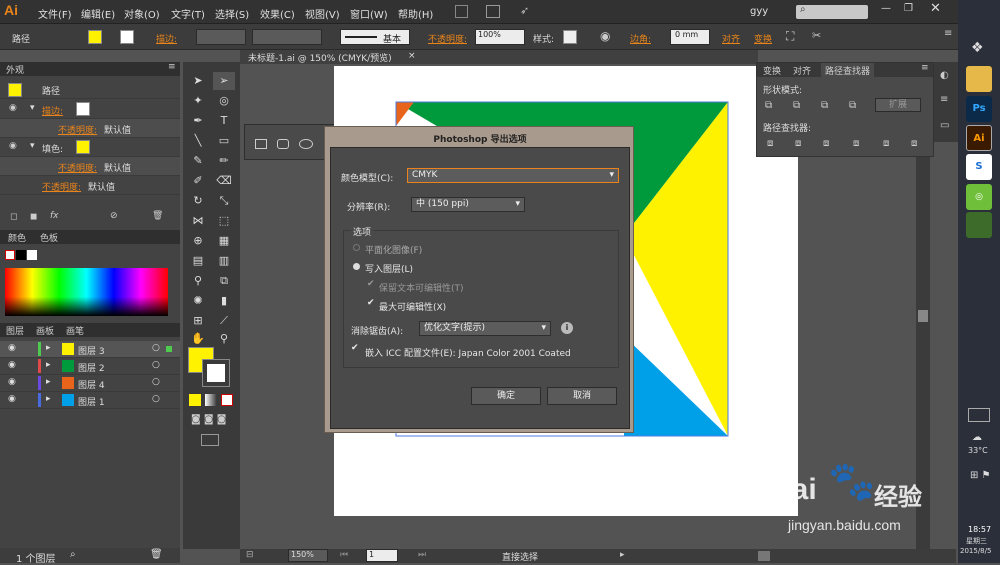 This screenshot has height=565, width=1000. I want to click on minimize-icon: —, so click(886, 8).